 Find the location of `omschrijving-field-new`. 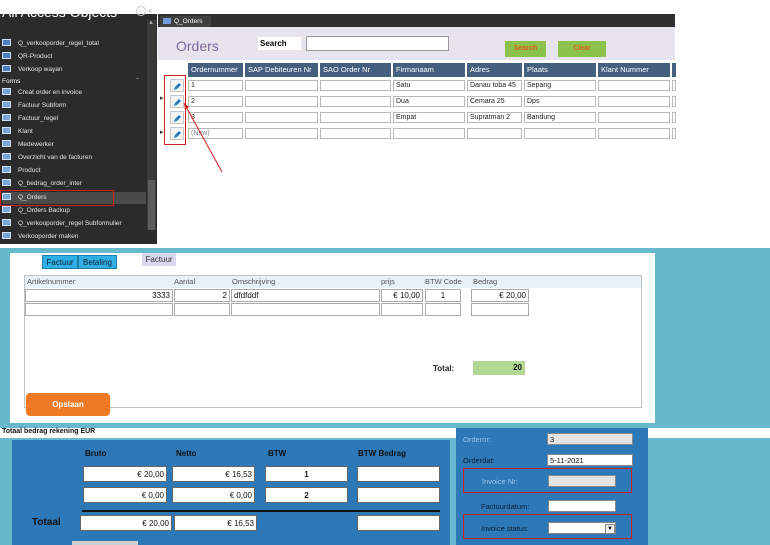

omschrijving-field-new is located at coordinates (305, 309).